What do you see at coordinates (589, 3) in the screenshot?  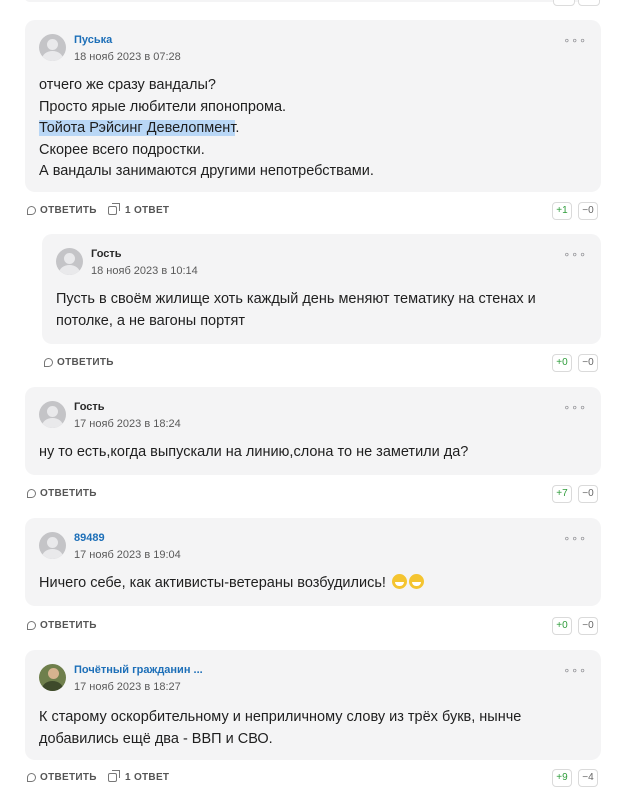 I see `vote-down-button-partial` at bounding box center [589, 3].